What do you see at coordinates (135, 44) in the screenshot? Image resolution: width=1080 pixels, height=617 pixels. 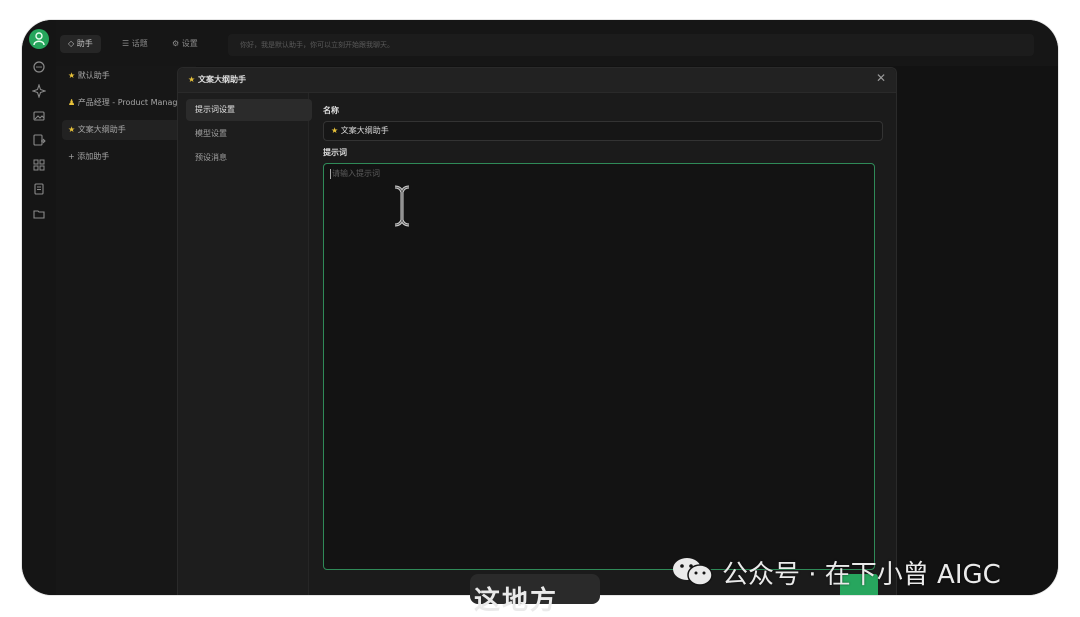 I see `tab-topics: ☰ 话题` at bounding box center [135, 44].